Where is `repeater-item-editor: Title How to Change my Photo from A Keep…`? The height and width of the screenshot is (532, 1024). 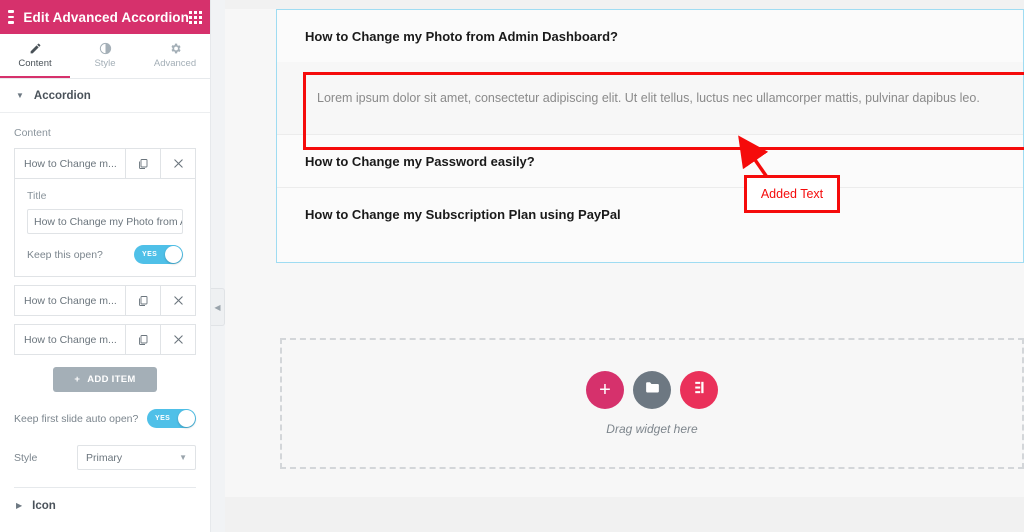
repeater-item-editor: Title How to Change my Photo from A Keep… is located at coordinates (105, 228).